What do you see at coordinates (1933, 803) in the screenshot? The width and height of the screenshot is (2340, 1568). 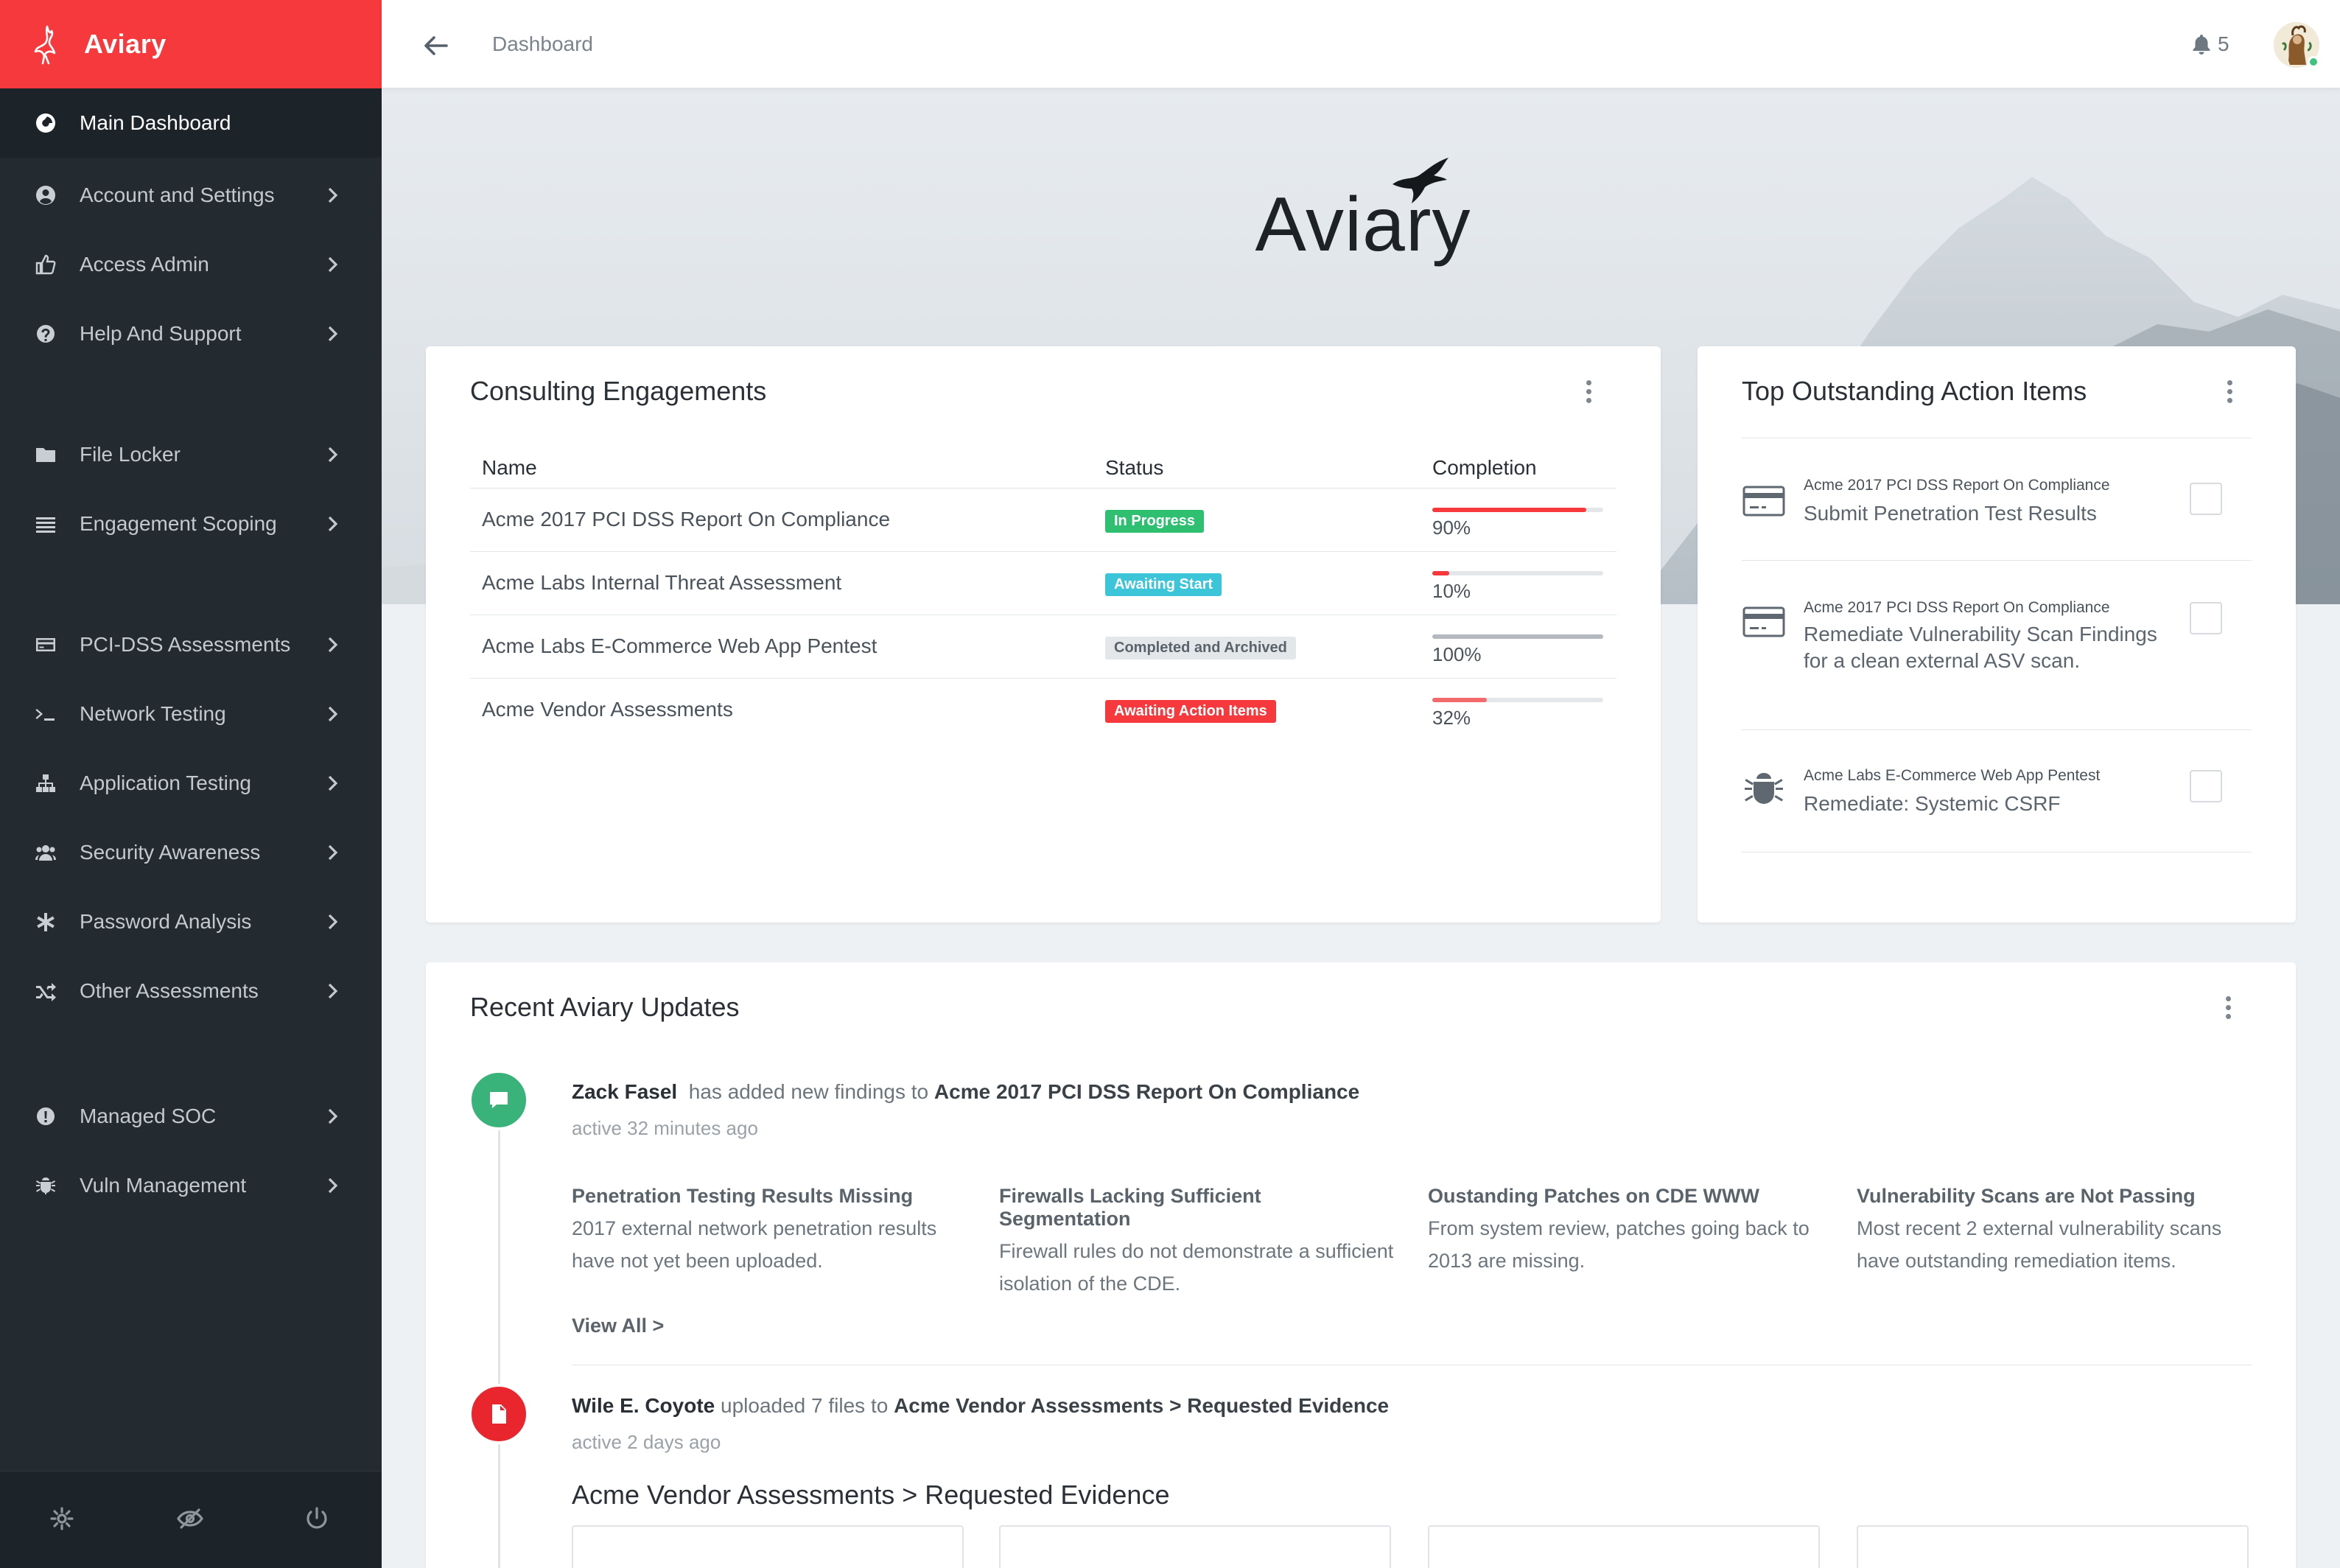 I see `action-text: Remediate: Systemic CSRF` at bounding box center [1933, 803].